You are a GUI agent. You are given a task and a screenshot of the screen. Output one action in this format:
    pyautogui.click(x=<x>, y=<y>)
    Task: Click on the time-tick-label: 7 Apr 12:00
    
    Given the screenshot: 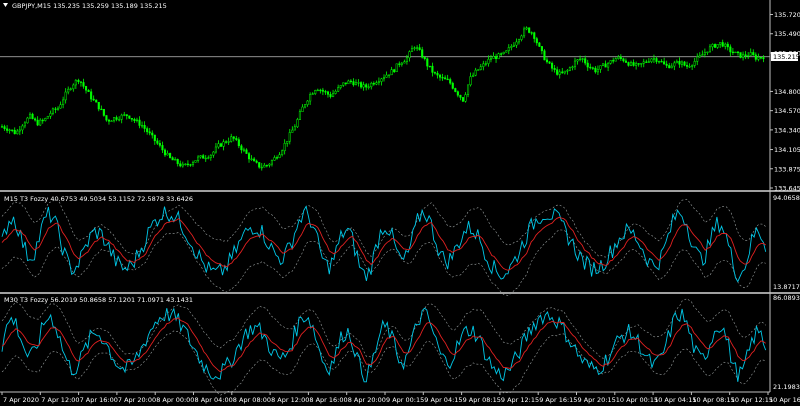 What is the action you would take?
    pyautogui.click(x=60, y=400)
    